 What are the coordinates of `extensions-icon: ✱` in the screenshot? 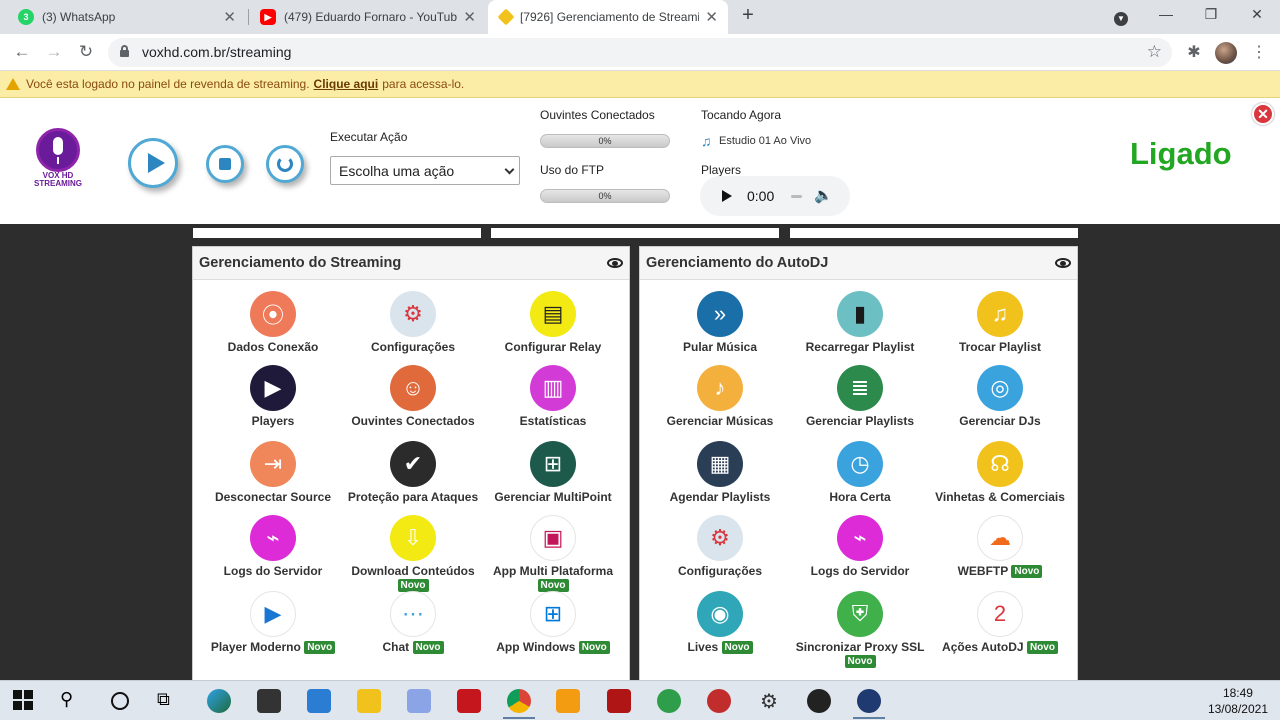 It's located at (1194, 53).